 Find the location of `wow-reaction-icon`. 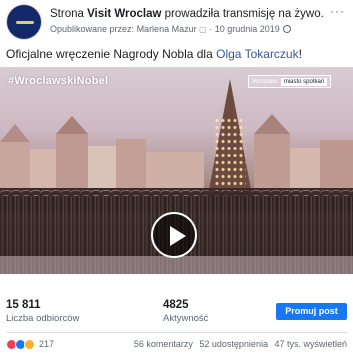

wow-reaction-icon is located at coordinates (29, 344).